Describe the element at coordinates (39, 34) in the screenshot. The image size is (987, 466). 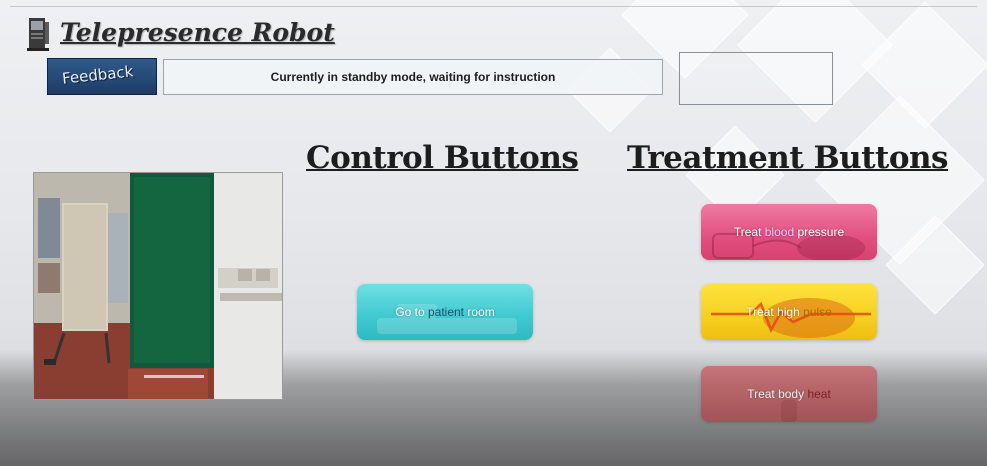
I see `robot-computer-icon` at that location.